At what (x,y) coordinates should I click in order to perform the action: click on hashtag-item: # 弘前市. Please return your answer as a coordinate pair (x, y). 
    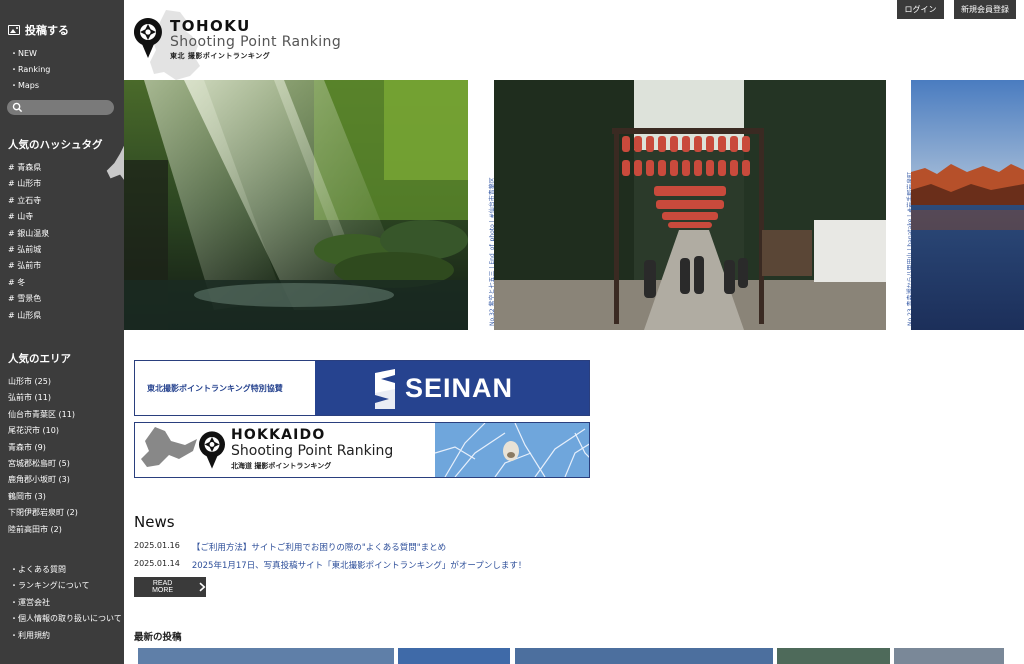
    Looking at the image, I should click on (28, 266).